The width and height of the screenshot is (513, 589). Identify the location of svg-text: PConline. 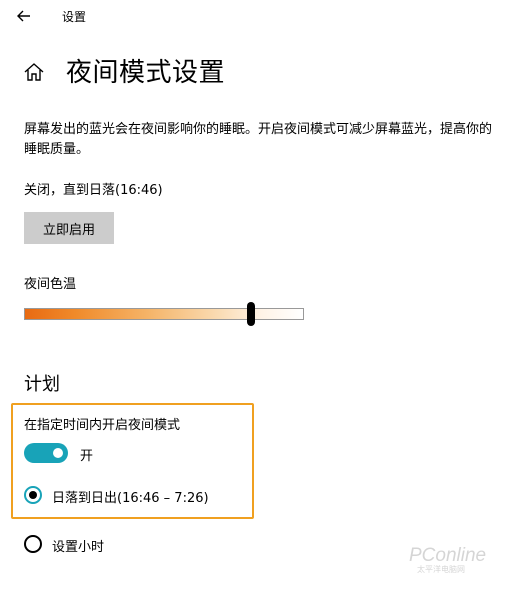
(447, 555).